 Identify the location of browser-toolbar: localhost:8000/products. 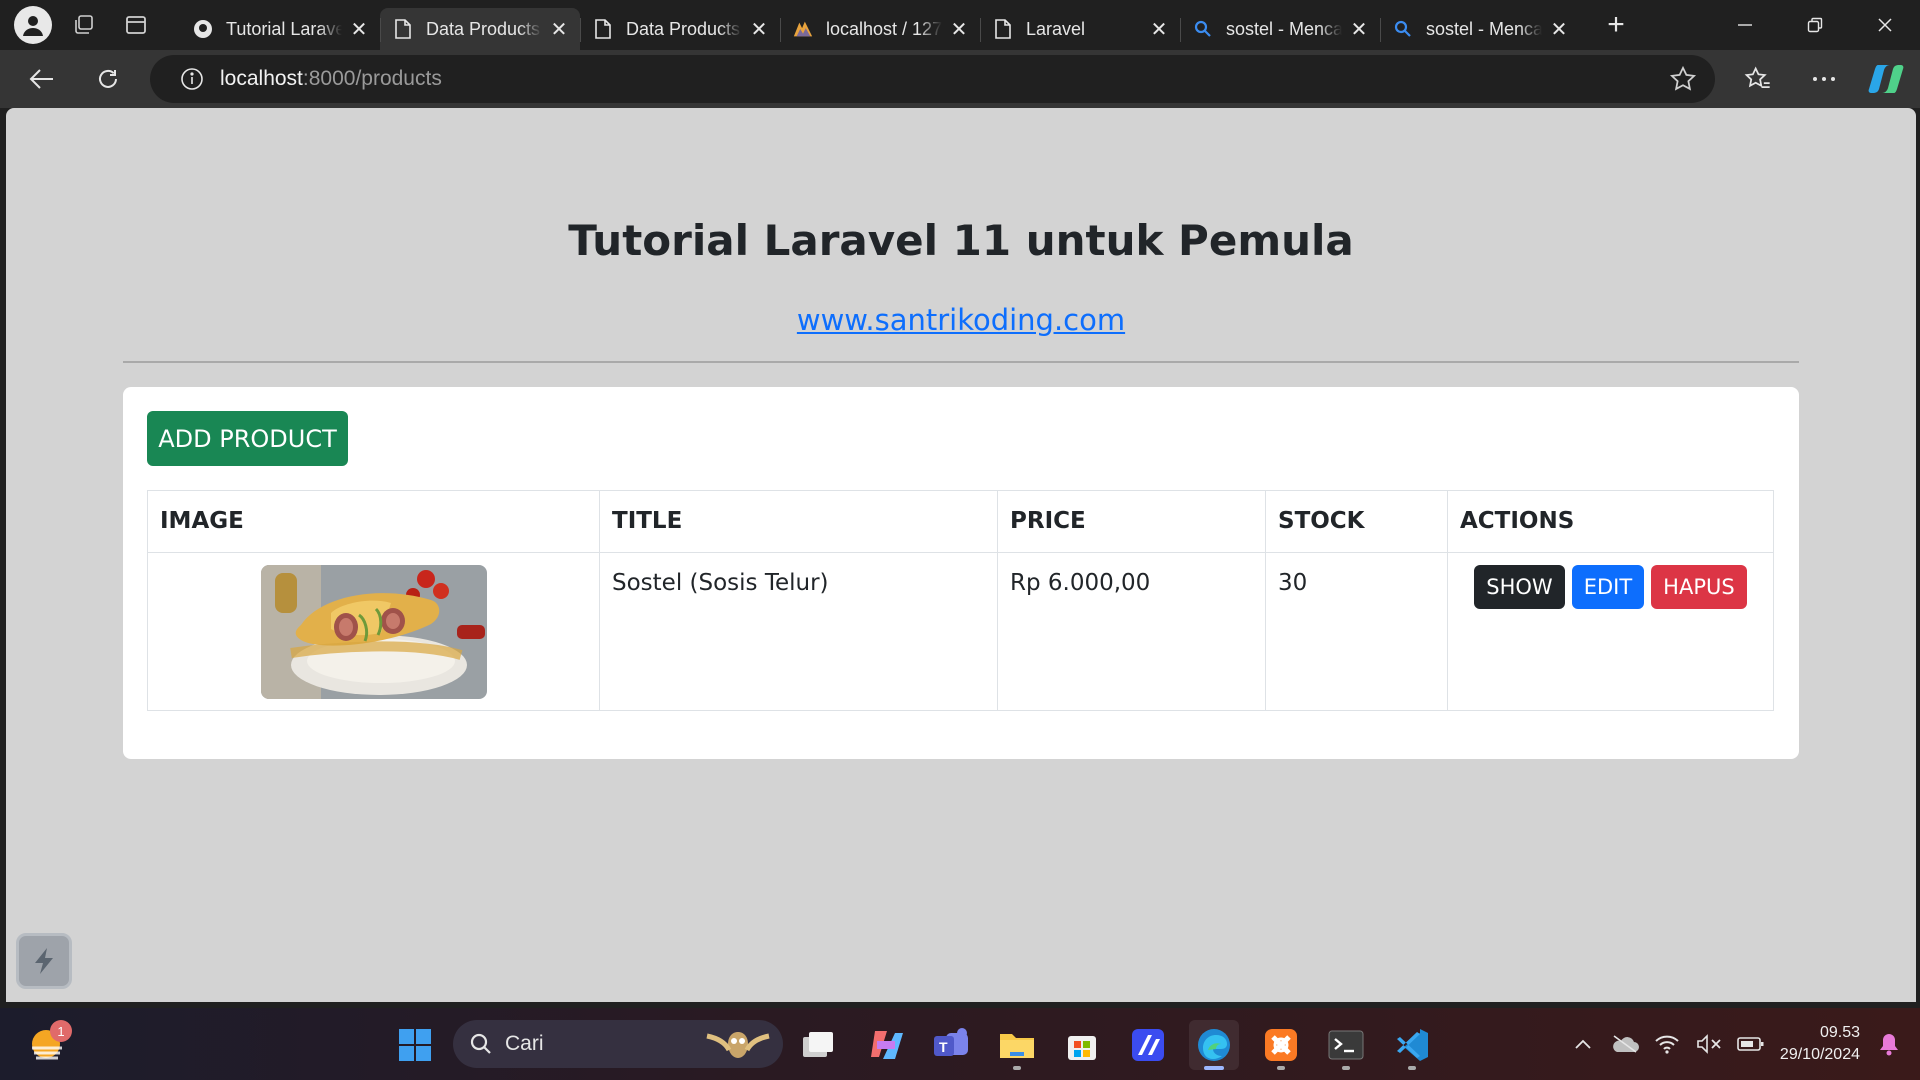
(960, 79).